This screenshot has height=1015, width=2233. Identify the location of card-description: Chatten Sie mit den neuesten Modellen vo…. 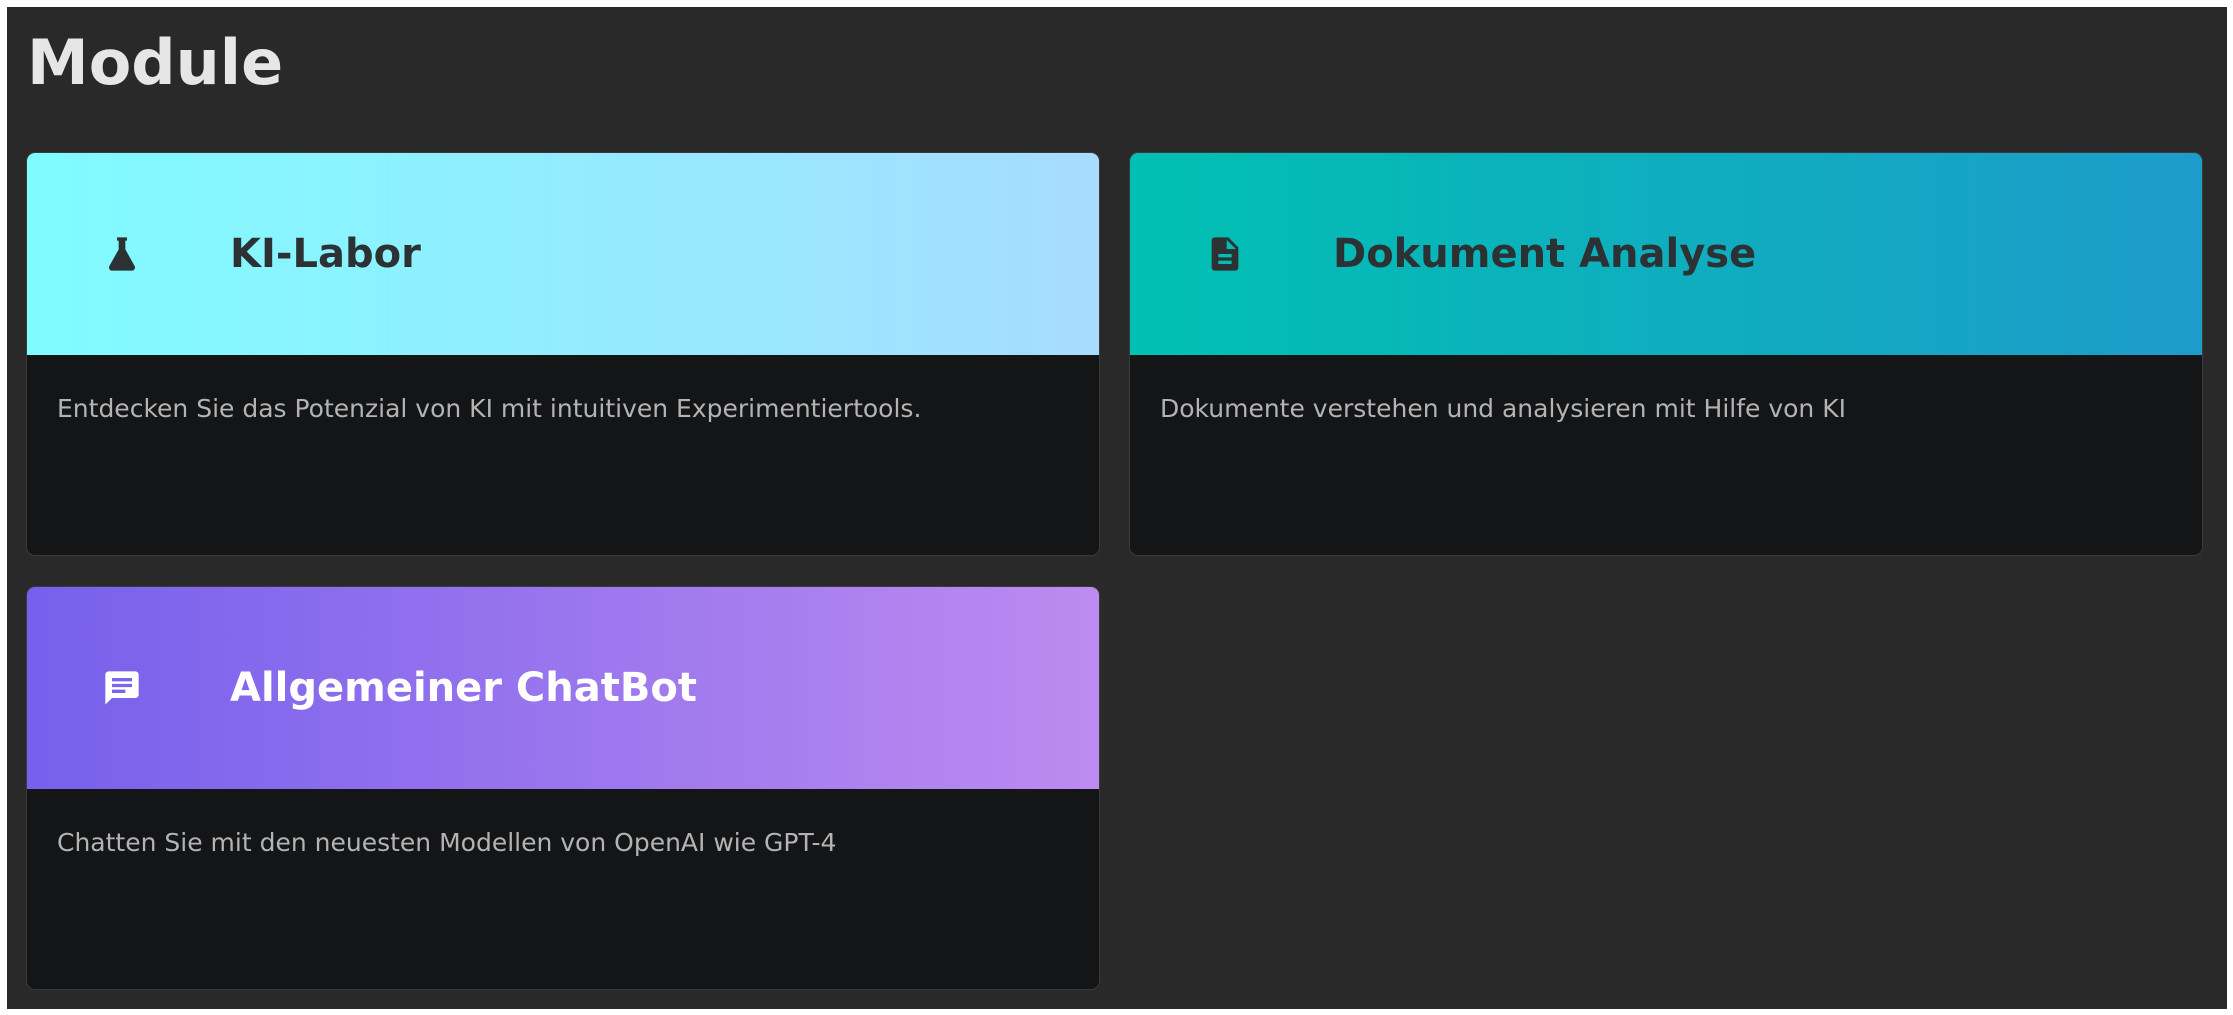
(447, 842).